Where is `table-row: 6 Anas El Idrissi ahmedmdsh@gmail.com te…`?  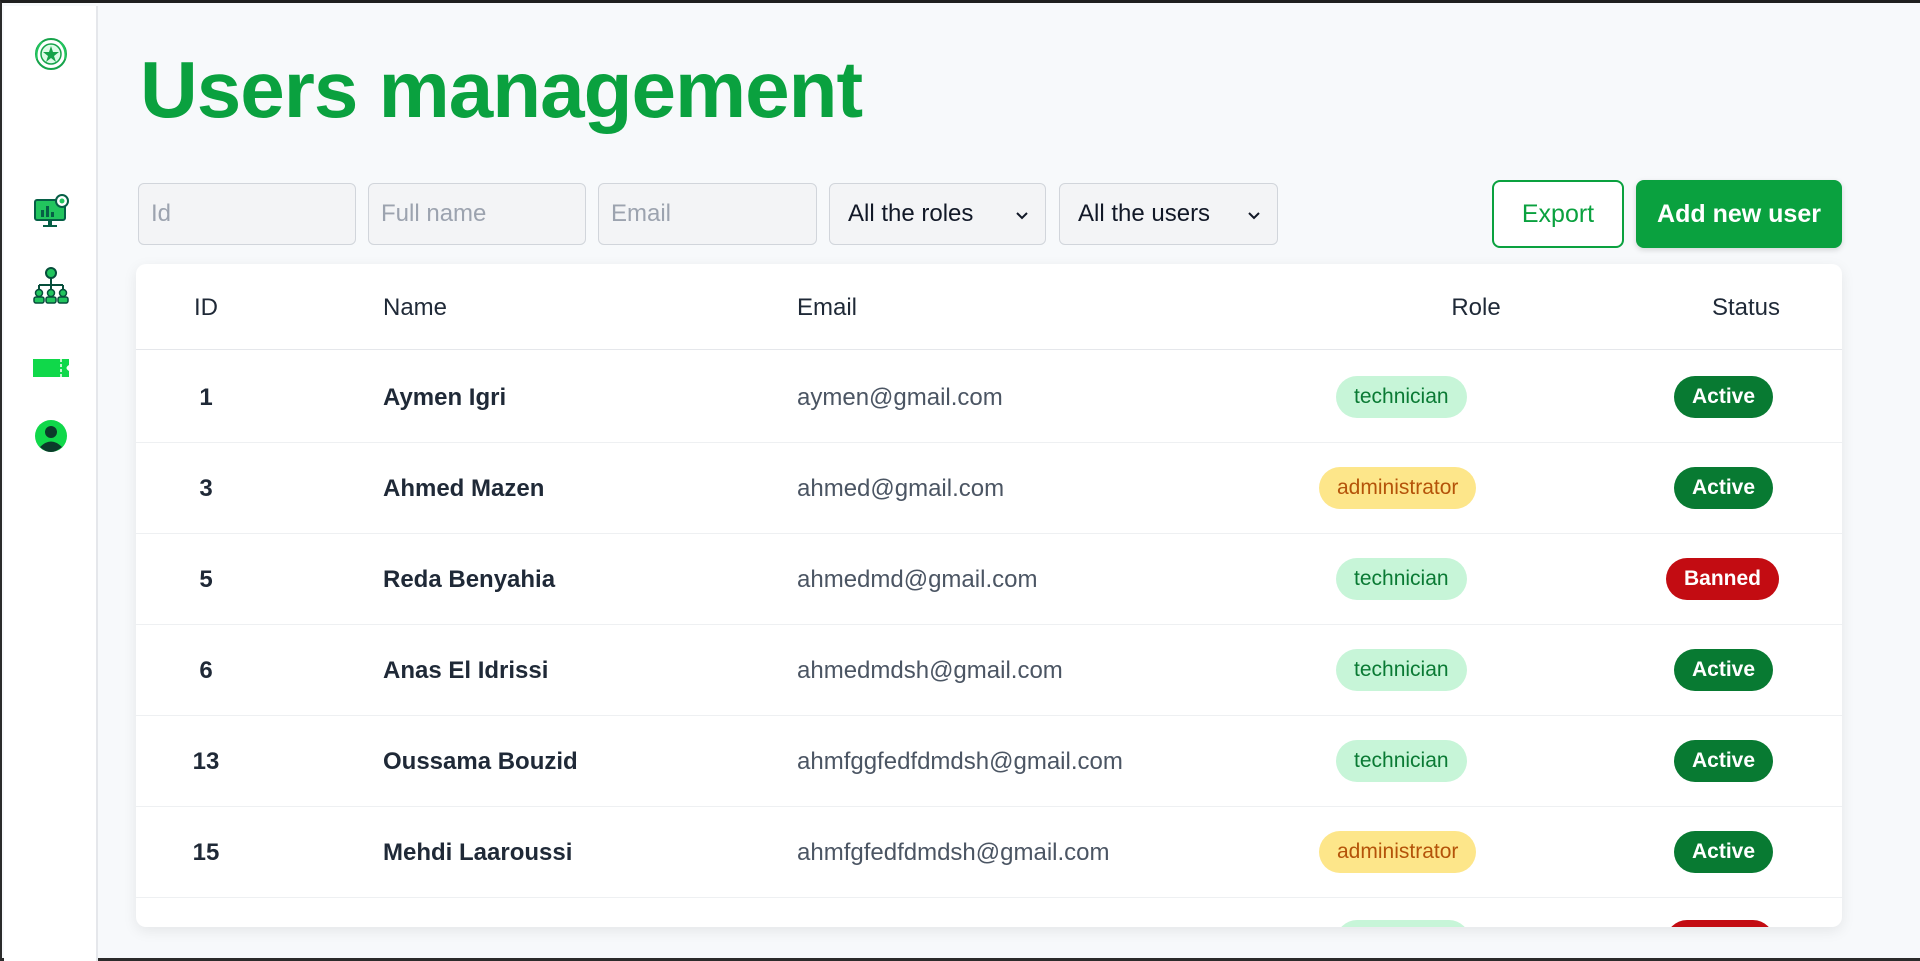
table-row: 6 Anas El Idrissi ahmedmdsh@gmail.com te… is located at coordinates (989, 670).